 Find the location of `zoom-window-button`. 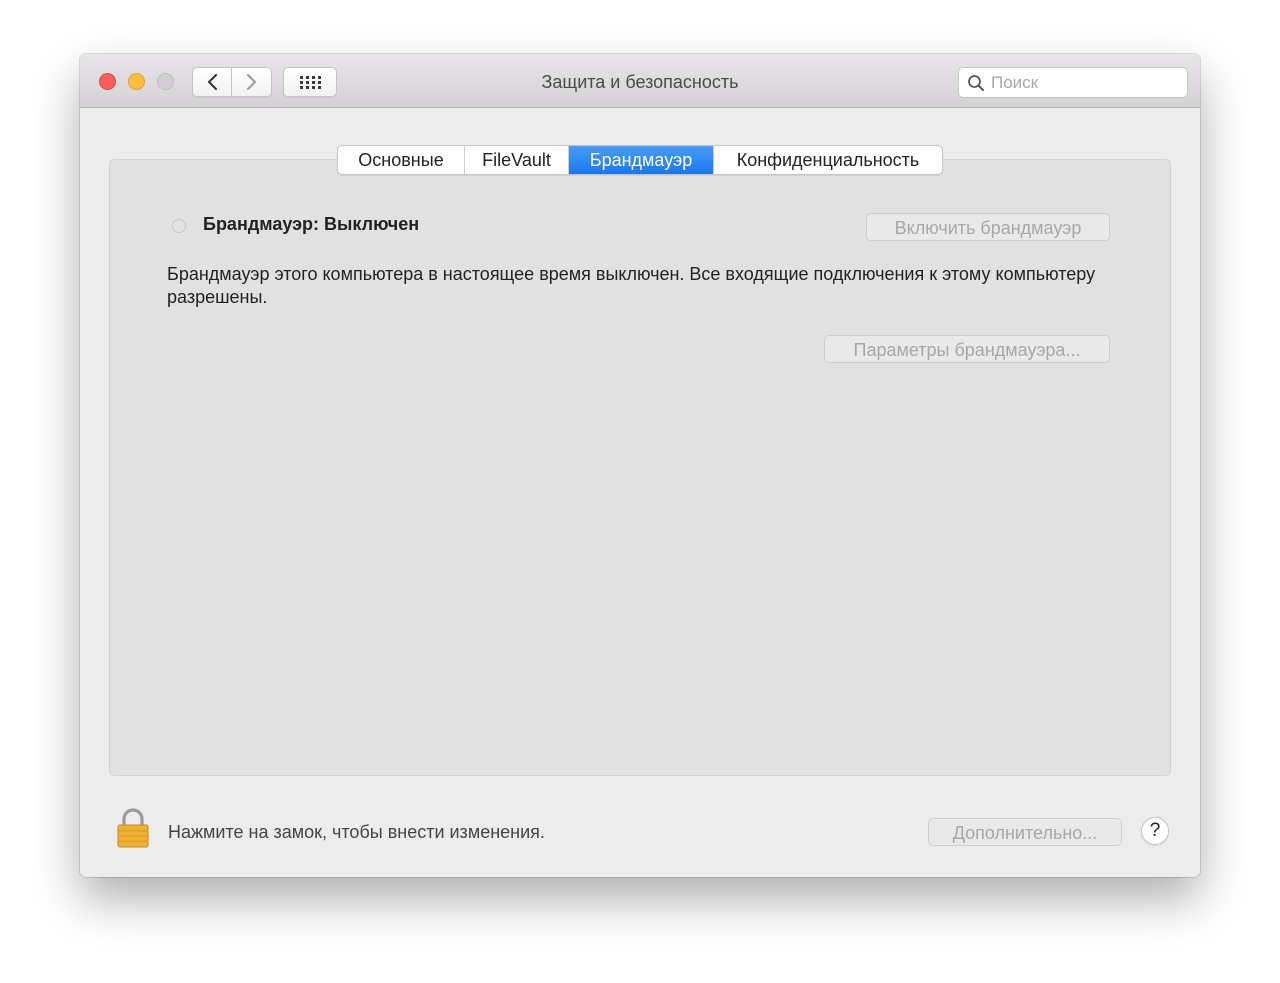

zoom-window-button is located at coordinates (165, 81).